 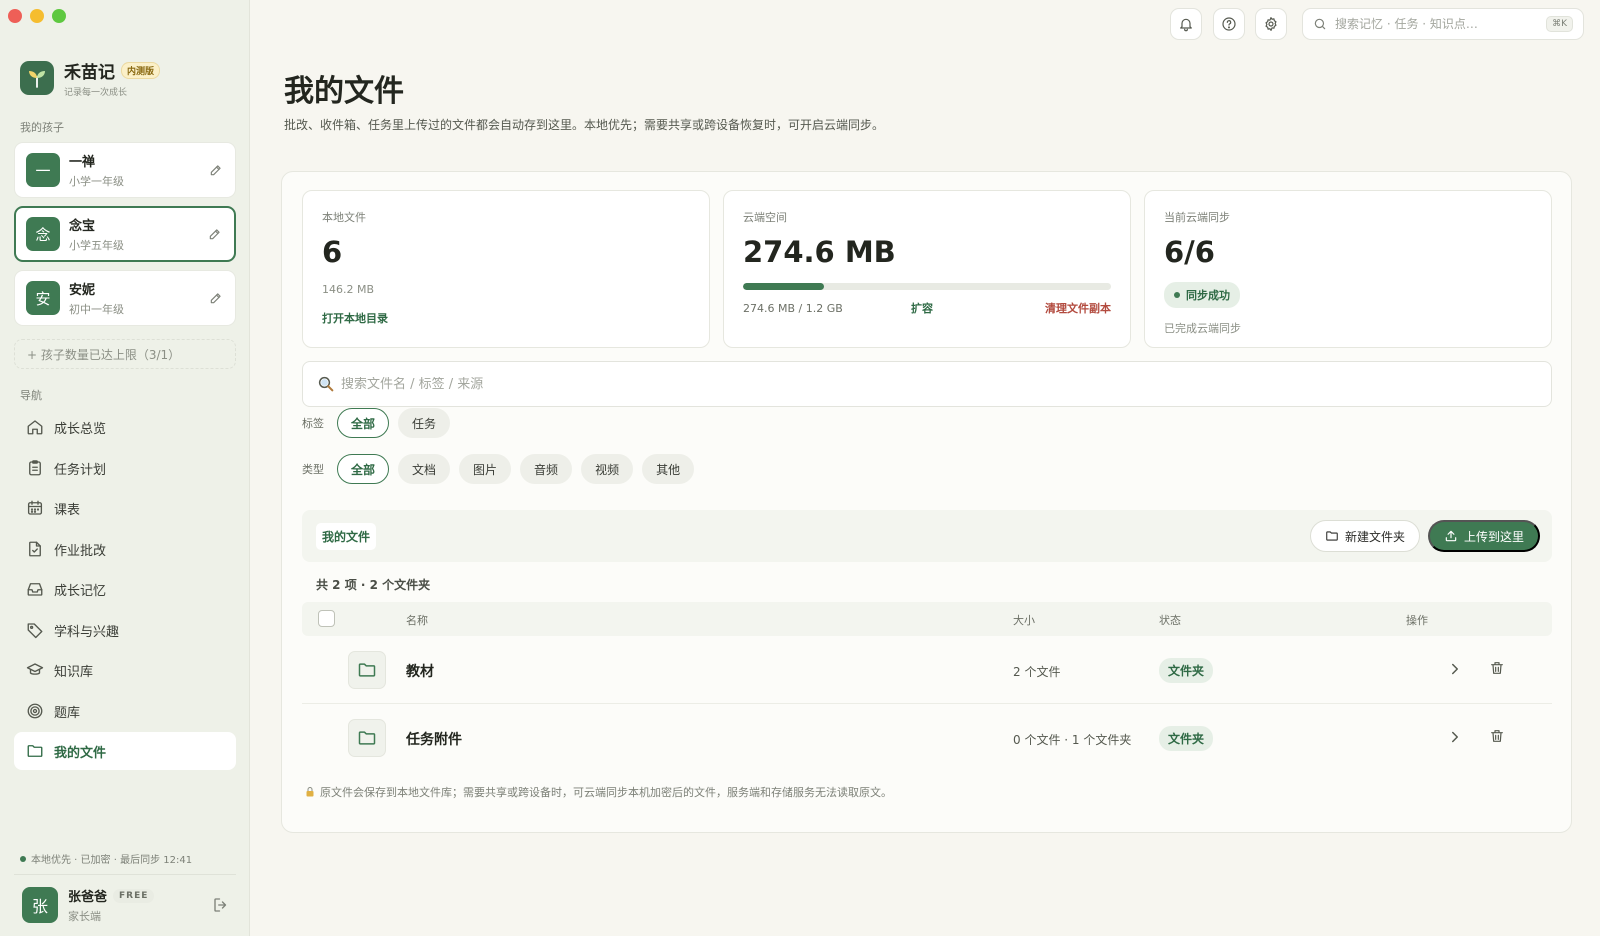 I want to click on app-tagline: 记录每一次成长, so click(x=96, y=93).